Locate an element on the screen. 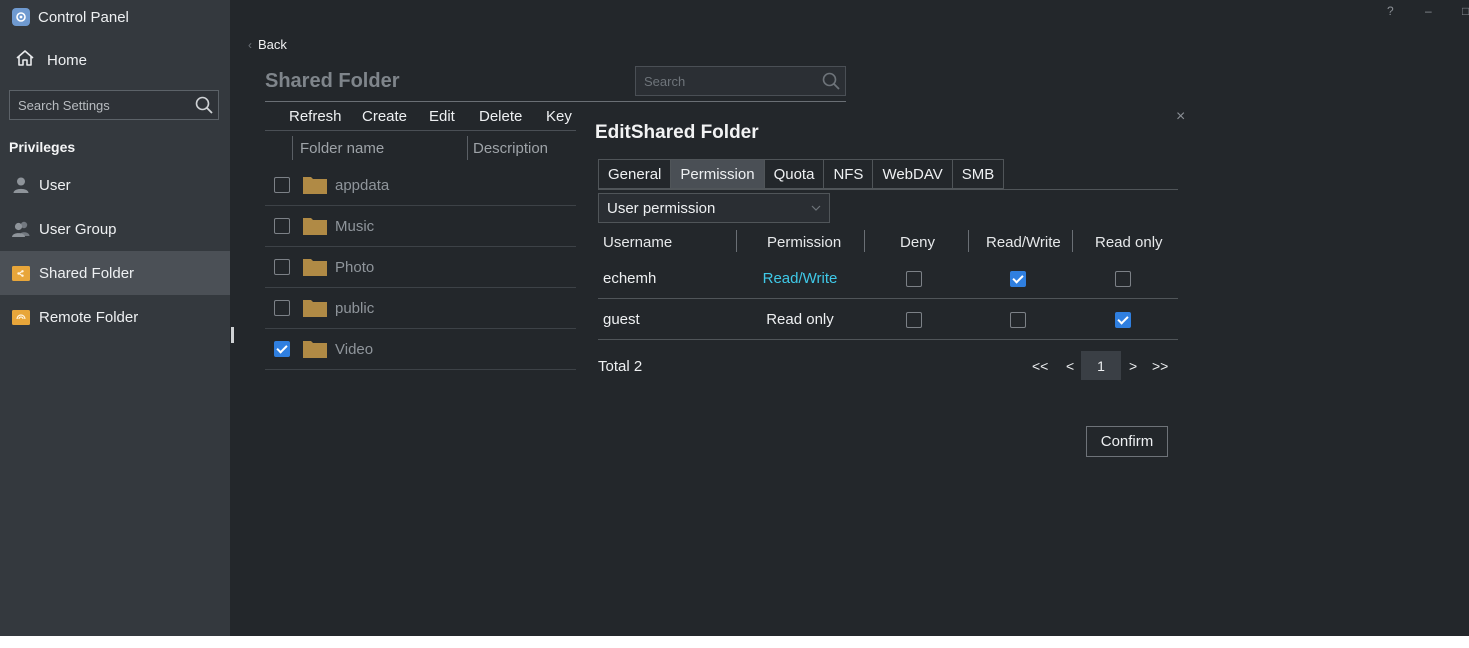 This screenshot has width=1469, height=648. settings-search-input is located at coordinates (114, 105).